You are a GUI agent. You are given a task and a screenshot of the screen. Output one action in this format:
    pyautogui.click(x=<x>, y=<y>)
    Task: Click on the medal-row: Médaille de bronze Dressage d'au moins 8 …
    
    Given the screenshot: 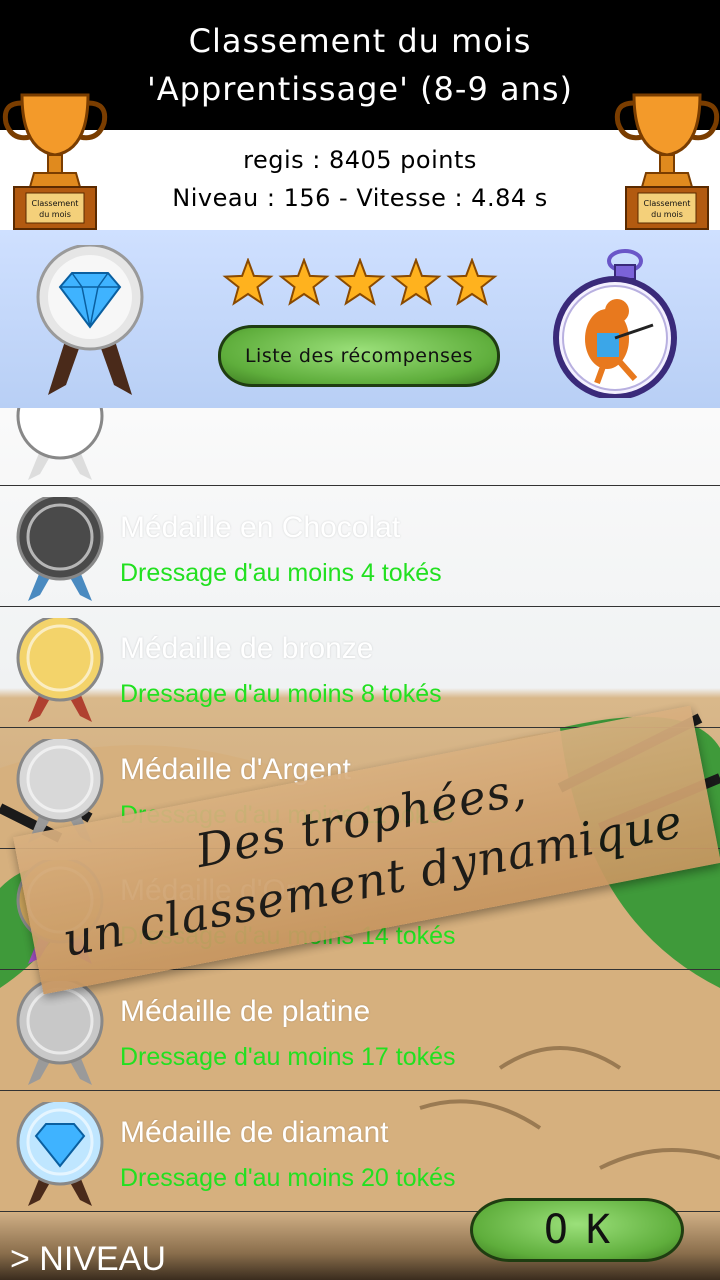 What is the action you would take?
    pyautogui.click(x=360, y=668)
    